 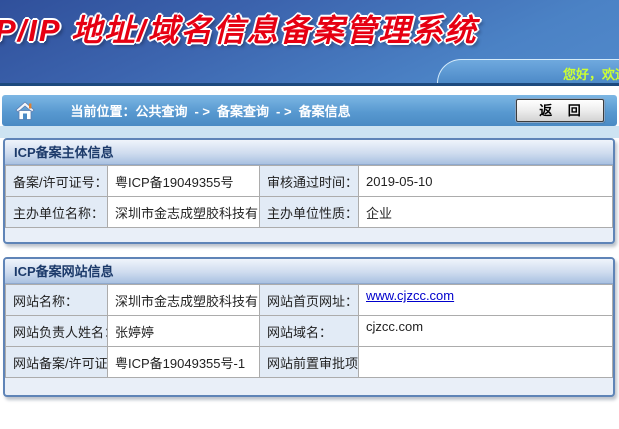 What do you see at coordinates (183, 362) in the screenshot?
I see `site-license-value: 粤ICP备19049355号-1` at bounding box center [183, 362].